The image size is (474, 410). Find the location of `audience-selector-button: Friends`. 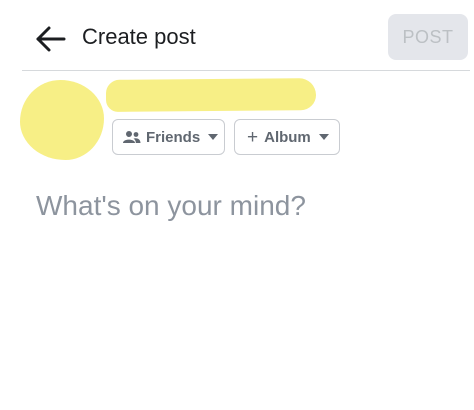

audience-selector-button: Friends is located at coordinates (168, 137).